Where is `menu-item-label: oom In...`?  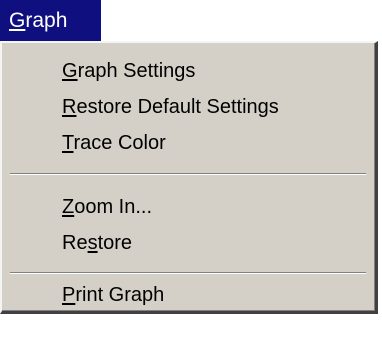 menu-item-label: oom In... is located at coordinates (113, 207).